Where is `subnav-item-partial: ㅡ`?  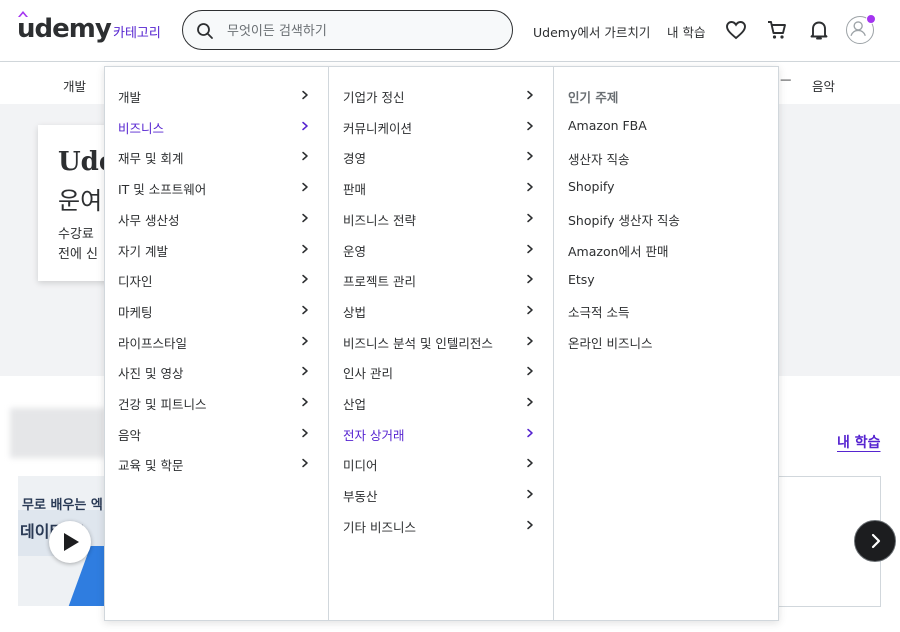 subnav-item-partial: ㅡ is located at coordinates (786, 79).